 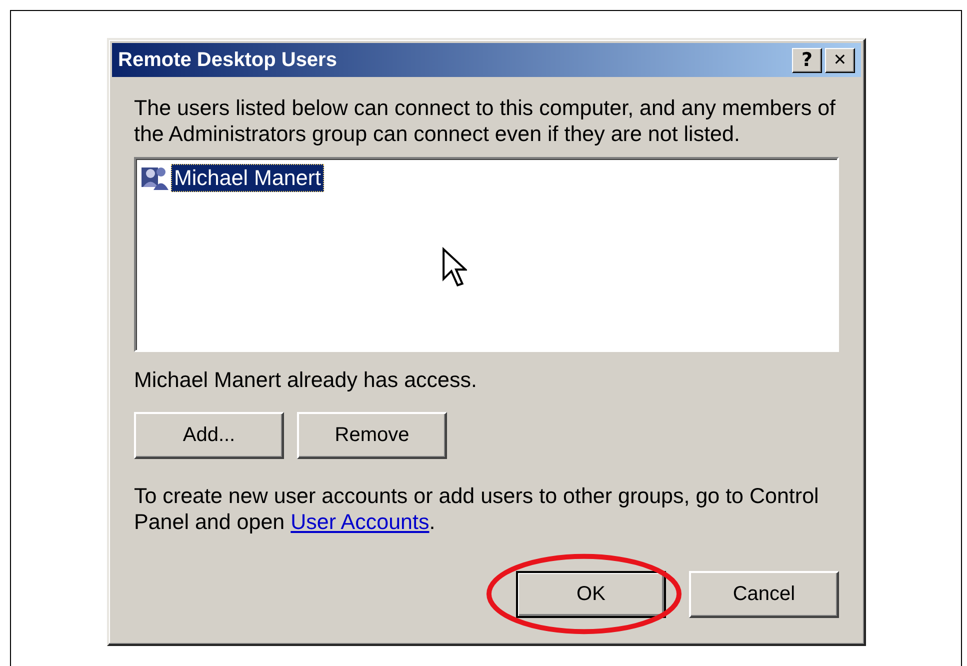 What do you see at coordinates (247, 178) in the screenshot?
I see `user-list-item: Michael Manert` at bounding box center [247, 178].